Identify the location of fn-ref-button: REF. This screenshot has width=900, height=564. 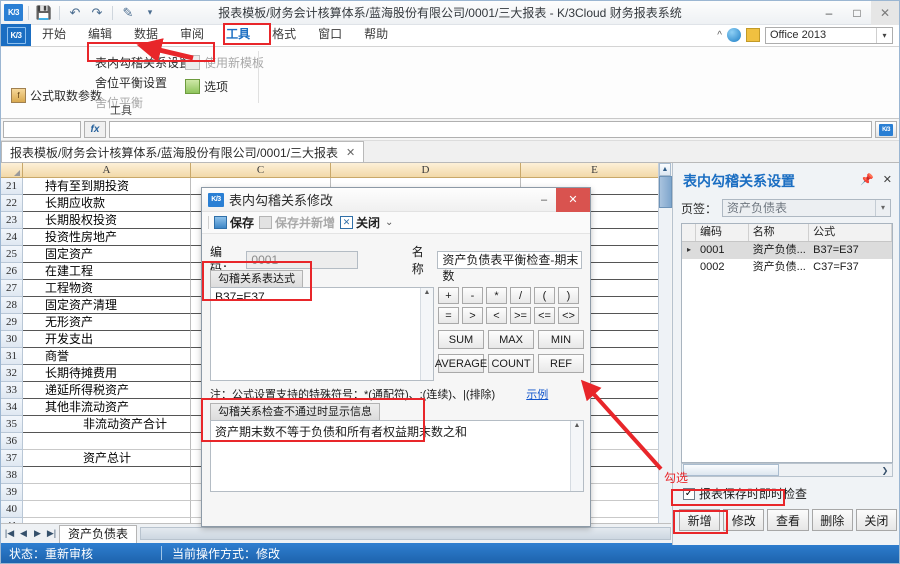
(561, 363).